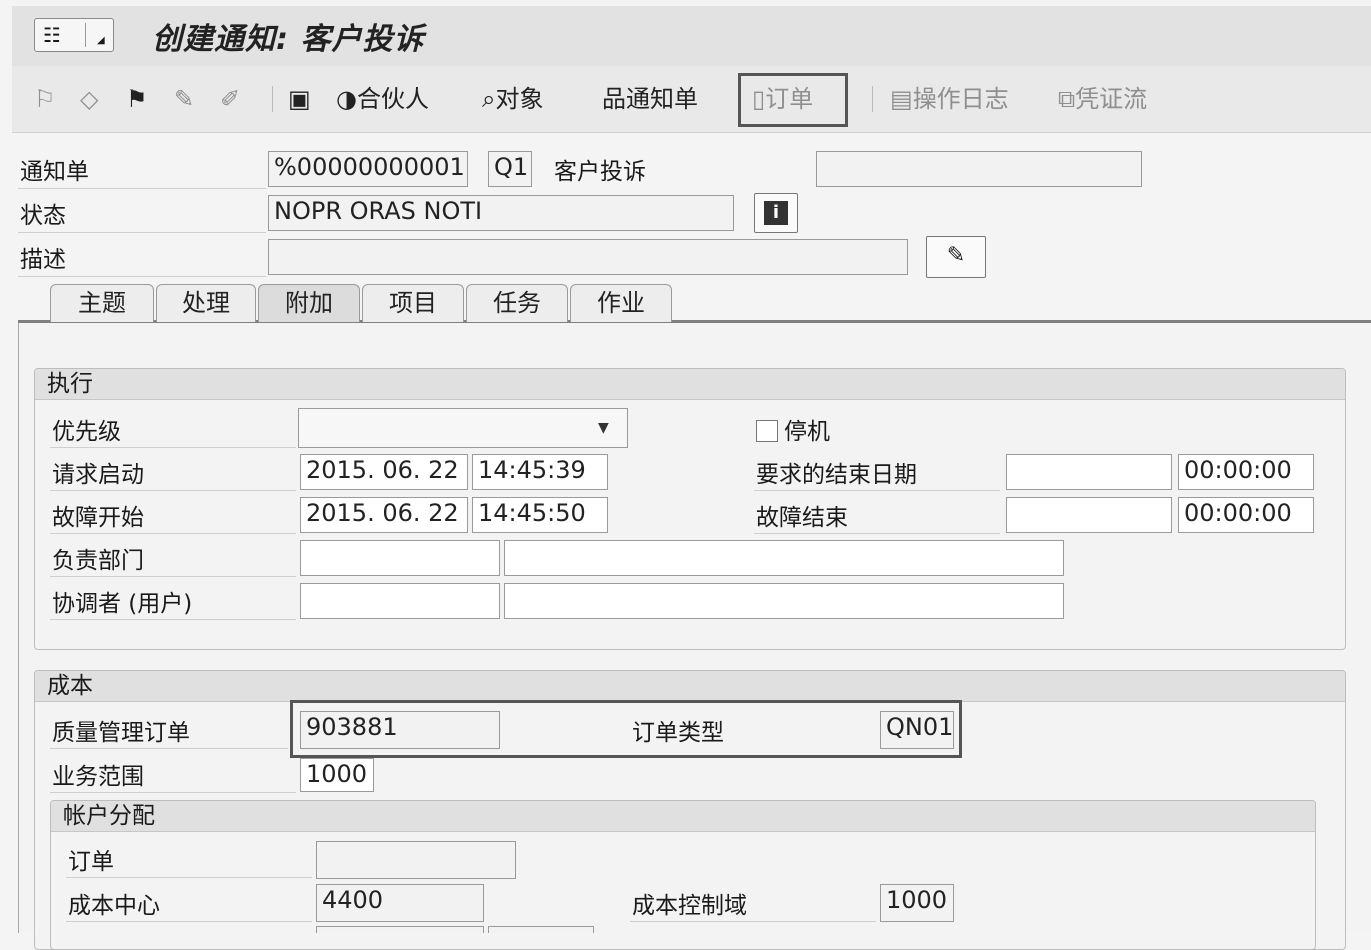  I want to click on flag-icon: ⚐, so click(45, 99).